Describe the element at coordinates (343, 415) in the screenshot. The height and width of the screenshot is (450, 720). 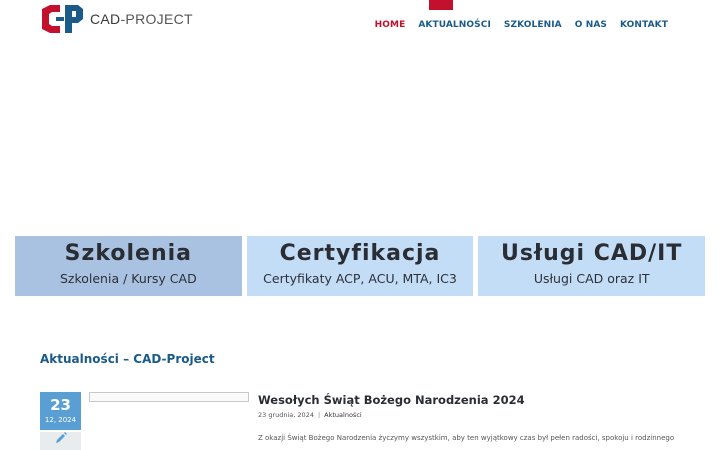
I see `post-category-link: Aktualności` at that location.